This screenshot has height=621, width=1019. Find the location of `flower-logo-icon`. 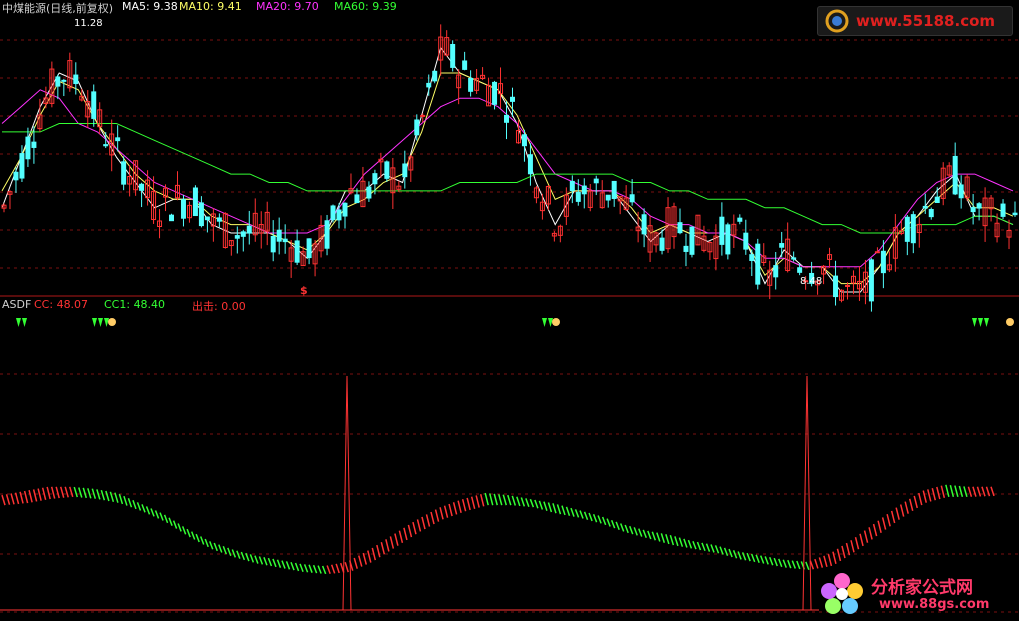

flower-logo-icon is located at coordinates (842, 593).